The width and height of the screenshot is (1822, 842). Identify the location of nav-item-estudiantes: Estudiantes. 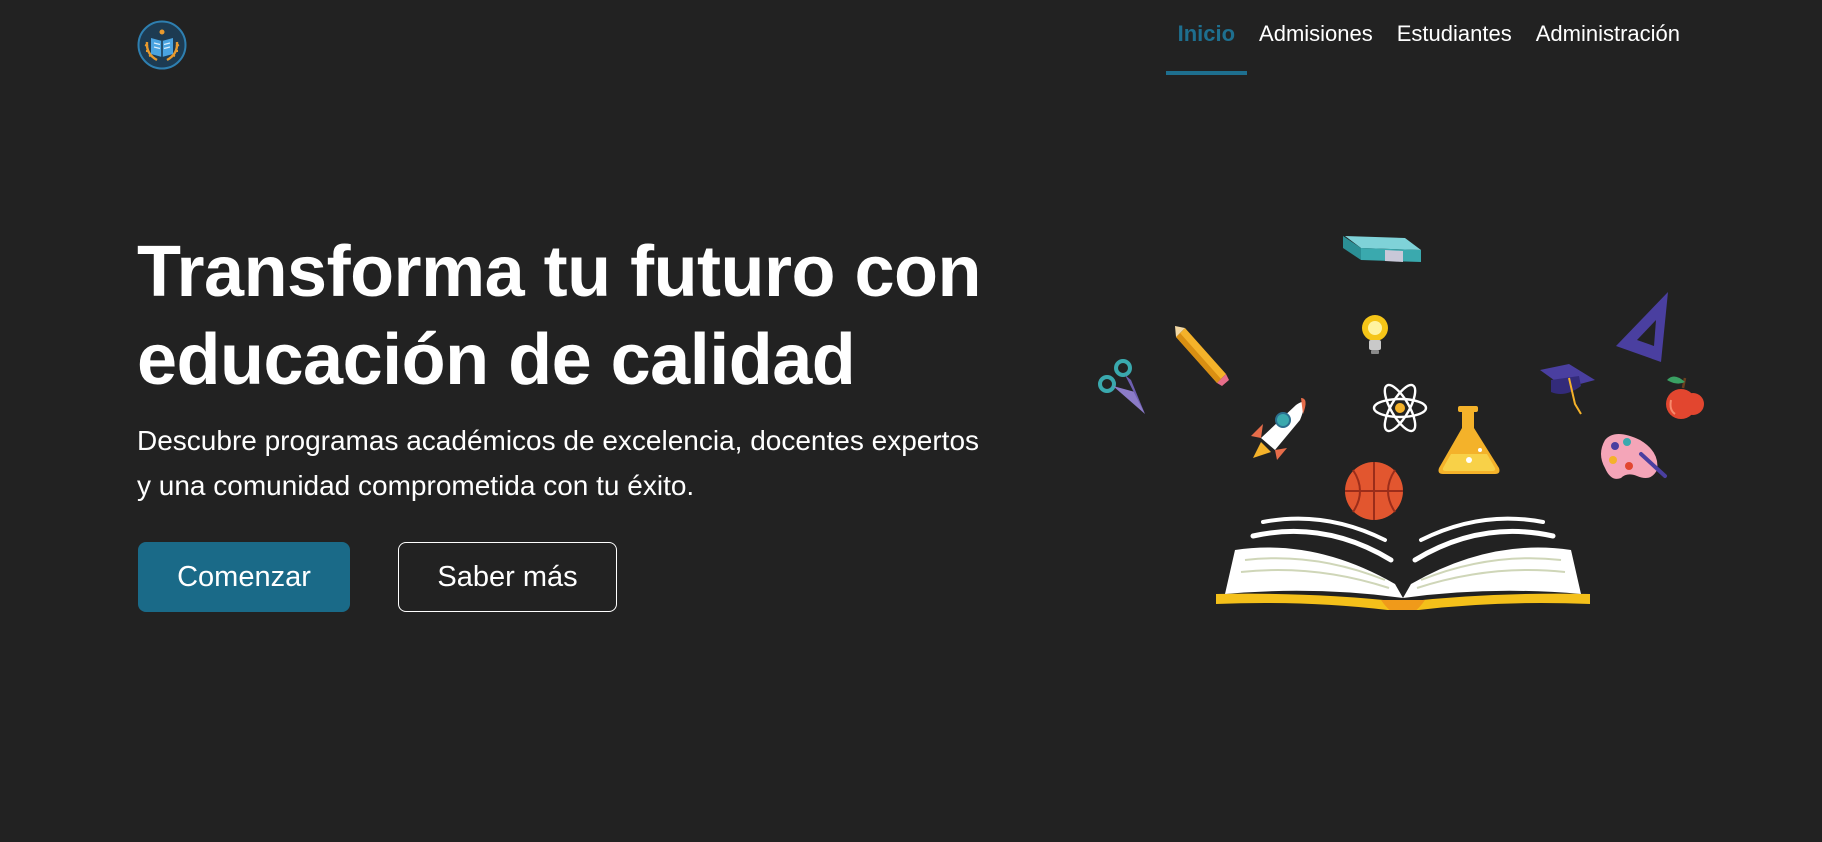
(1454, 37).